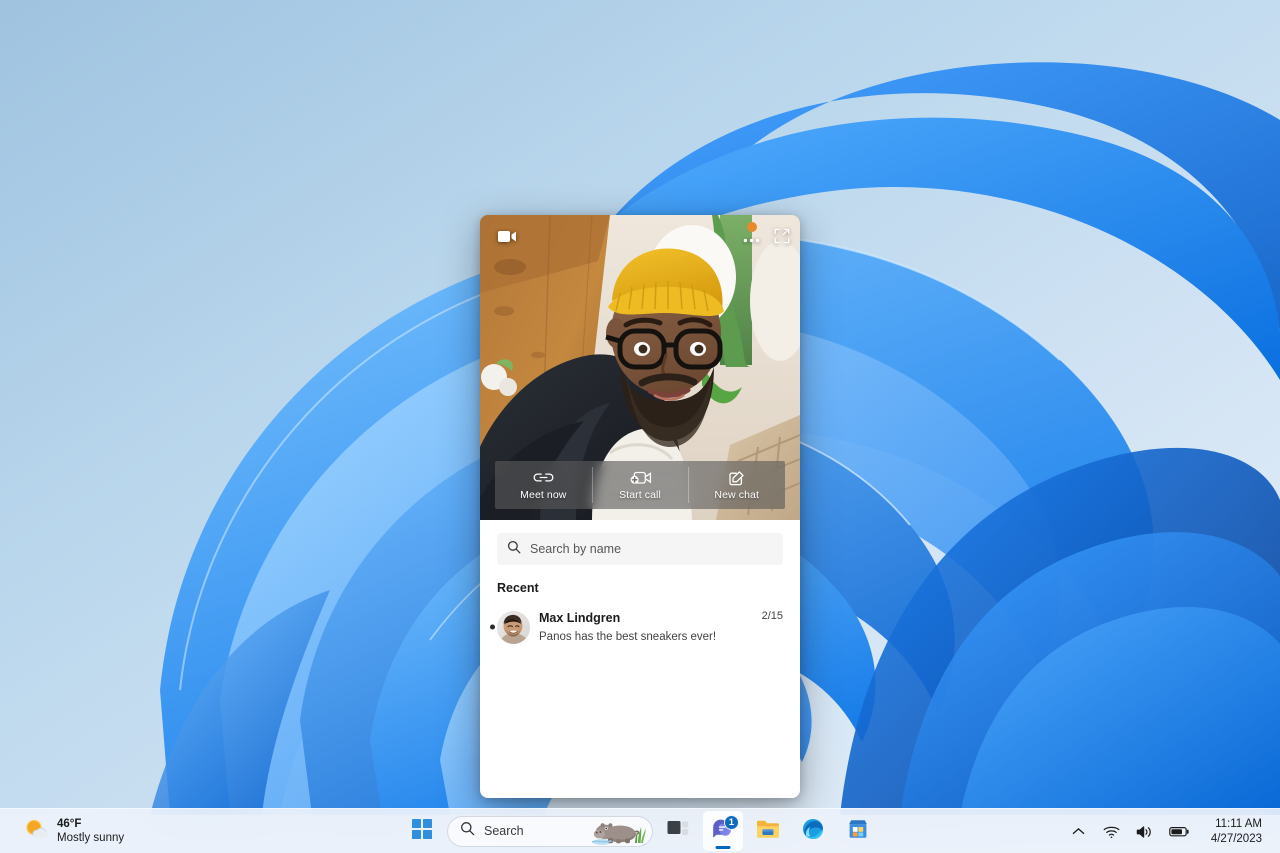 This screenshot has height=853, width=1280. I want to click on battery-icon, so click(1179, 832).